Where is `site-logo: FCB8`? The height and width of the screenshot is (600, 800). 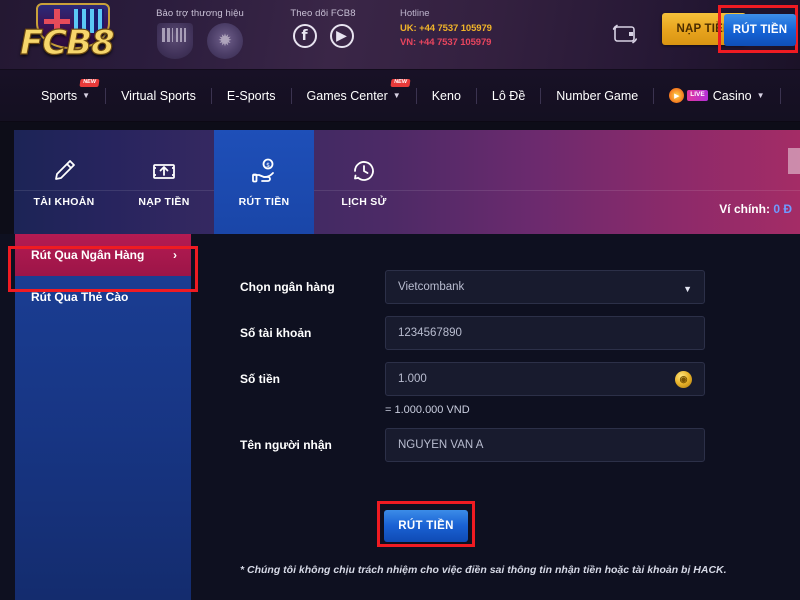 site-logo: FCB8 is located at coordinates (69, 35).